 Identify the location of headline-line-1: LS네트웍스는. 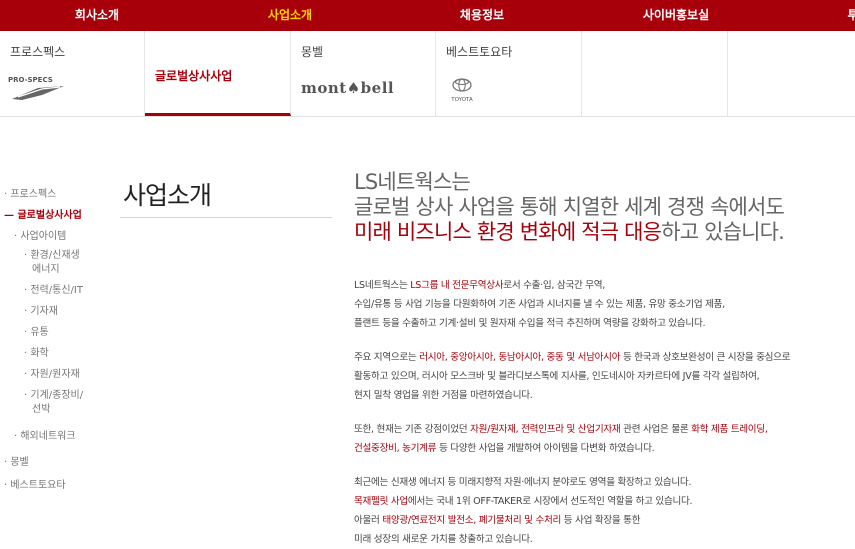
(412, 182).